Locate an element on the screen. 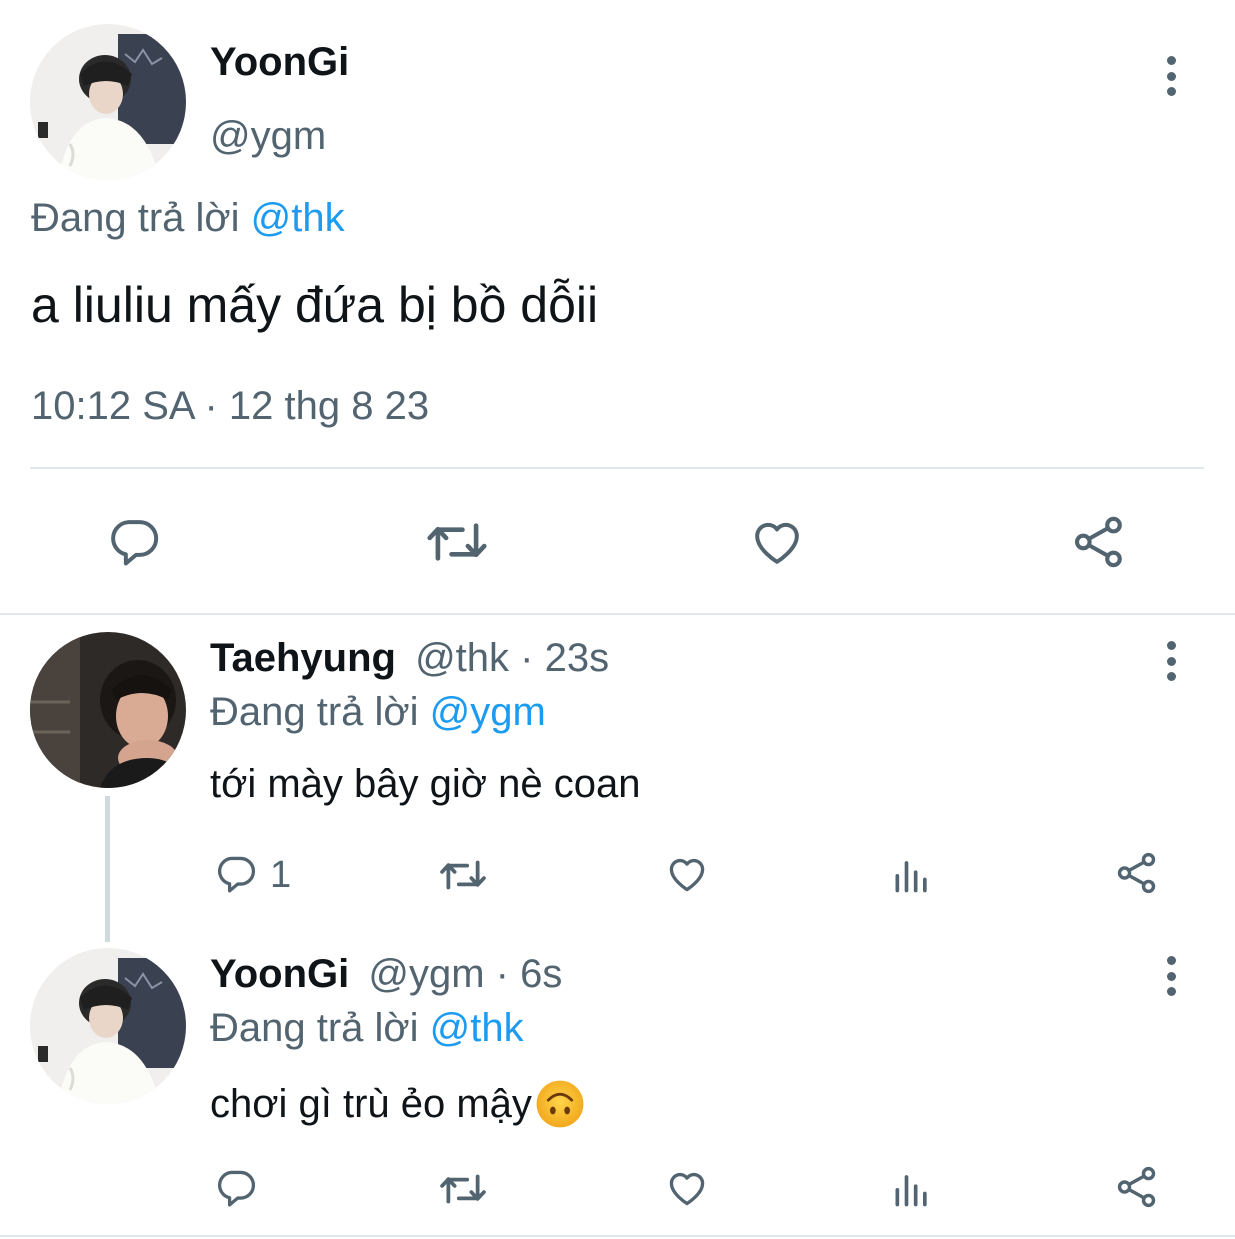 This screenshot has width=1235, height=1239. tweet-text-line: chơi gì trù ẻo mậy is located at coordinates (398, 1104).